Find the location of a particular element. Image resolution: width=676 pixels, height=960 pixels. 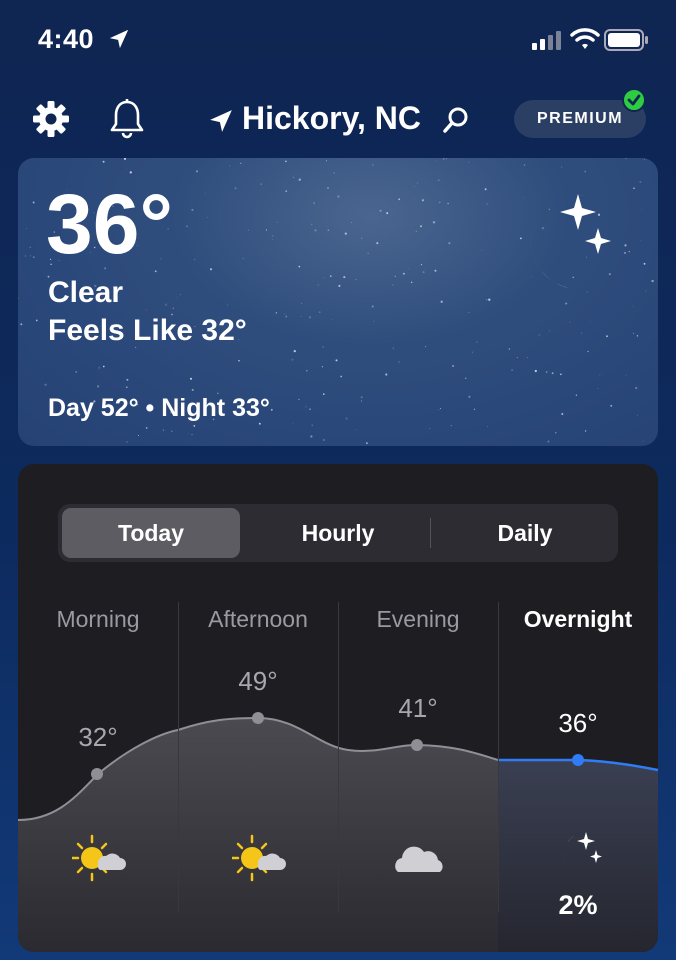

cloudy-icon is located at coordinates (419, 859).